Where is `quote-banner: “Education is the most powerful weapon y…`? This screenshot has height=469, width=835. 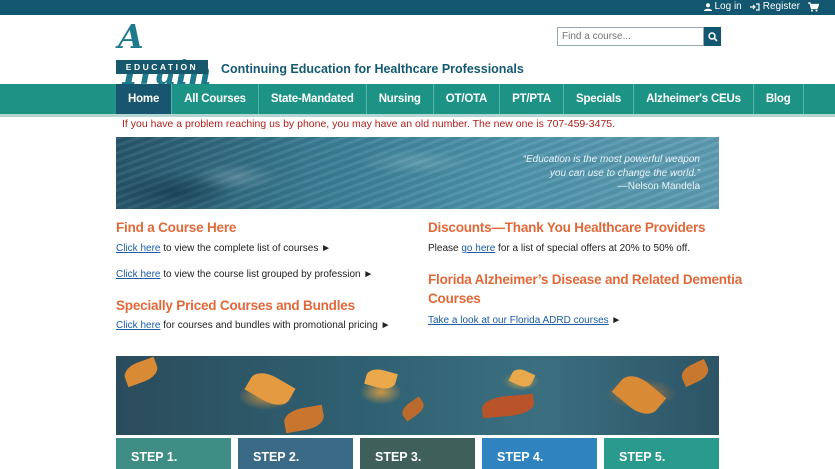 quote-banner: “Education is the most powerful weapon y… is located at coordinates (417, 173).